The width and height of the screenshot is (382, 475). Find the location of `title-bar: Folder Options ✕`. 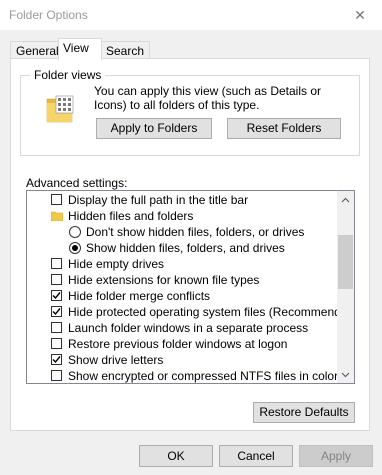

title-bar: Folder Options ✕ is located at coordinates (191, 15).